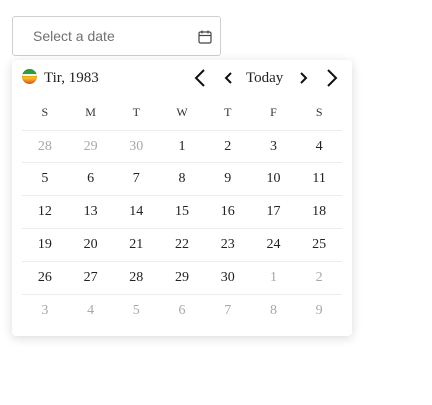 The image size is (432, 405). What do you see at coordinates (45, 311) in the screenshot?
I see `calendar-day-outside-month: 3` at bounding box center [45, 311].